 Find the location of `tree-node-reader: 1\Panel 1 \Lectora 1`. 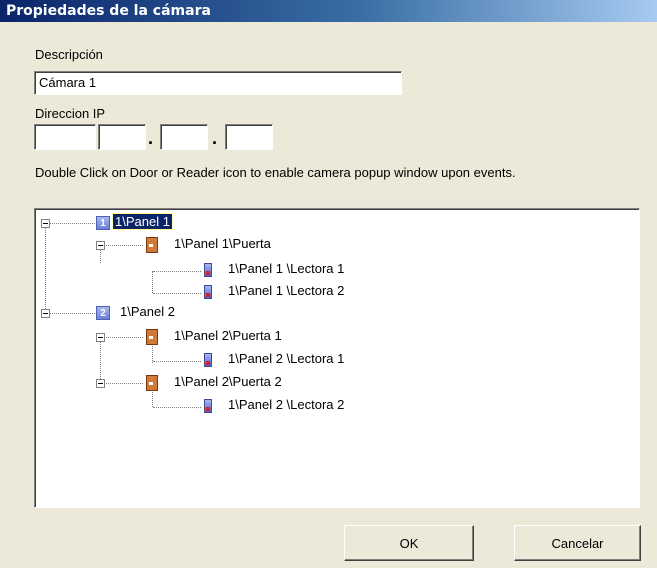

tree-node-reader: 1\Panel 1 \Lectora 1 is located at coordinates (286, 268).